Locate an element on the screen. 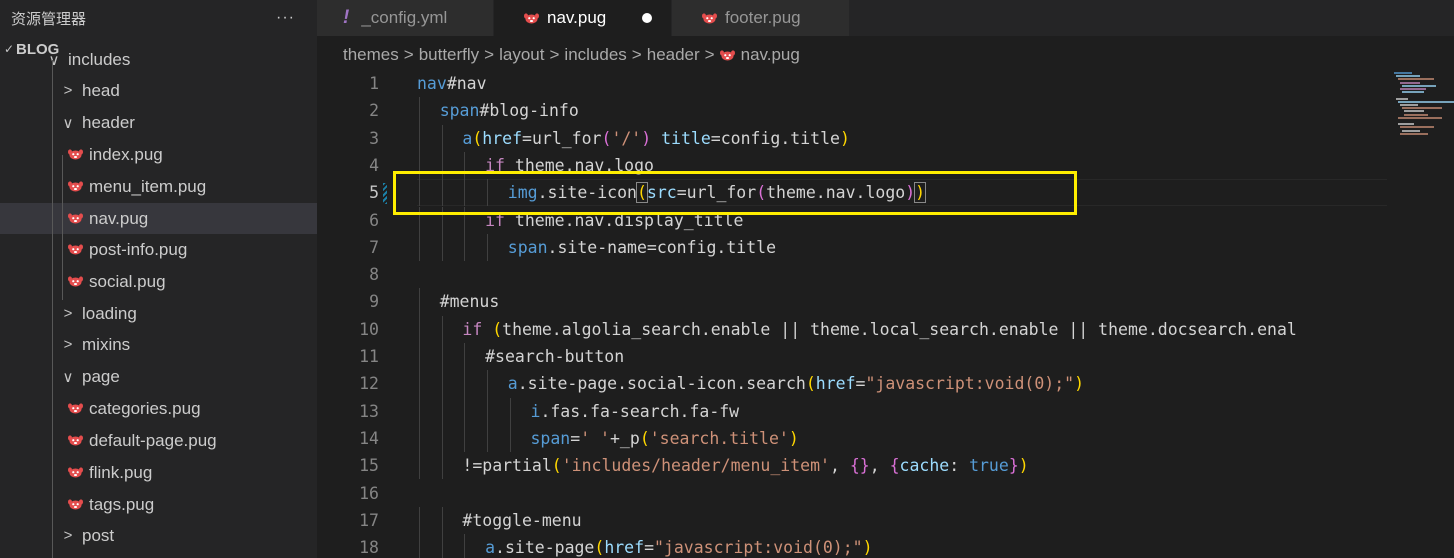 The height and width of the screenshot is (558, 1454). explorer-header: 资源管理器 ··· is located at coordinates (158, 18).